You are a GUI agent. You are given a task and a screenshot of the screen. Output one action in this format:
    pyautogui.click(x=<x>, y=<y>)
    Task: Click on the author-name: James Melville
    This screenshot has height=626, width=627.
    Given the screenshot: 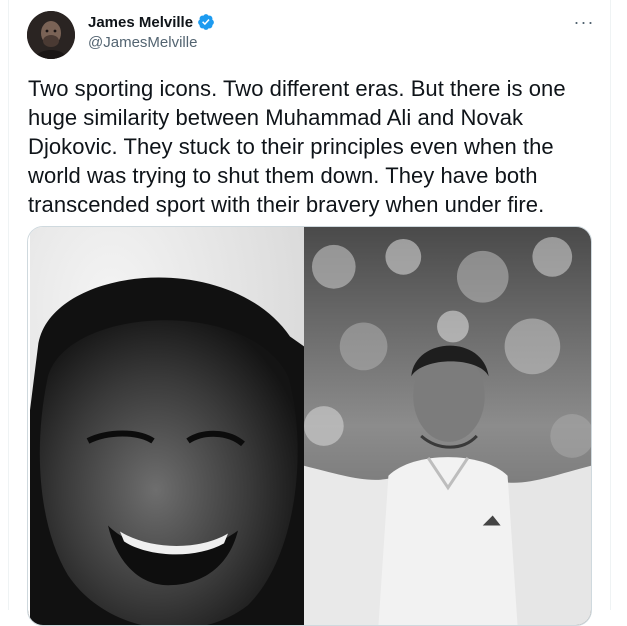 What is the action you would take?
    pyautogui.click(x=140, y=22)
    